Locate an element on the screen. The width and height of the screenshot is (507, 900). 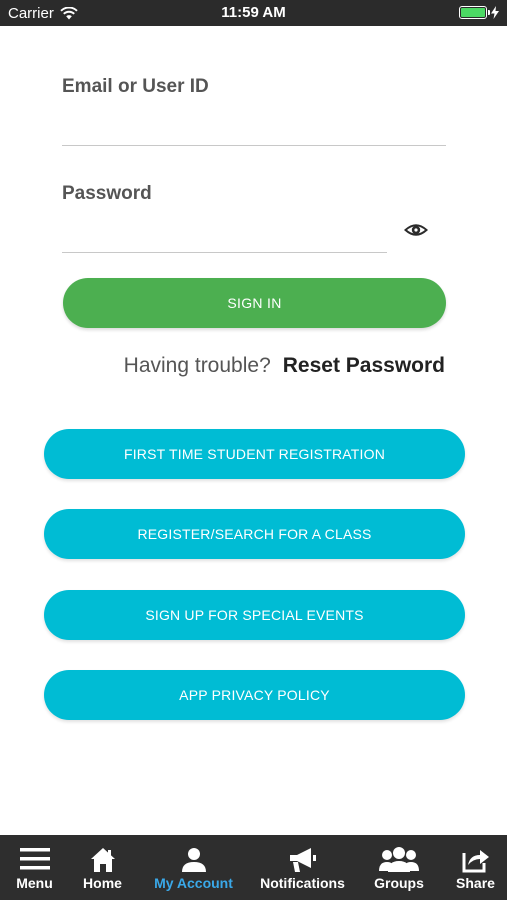
tab-label-my-account: My Account is located at coordinates (193, 883).